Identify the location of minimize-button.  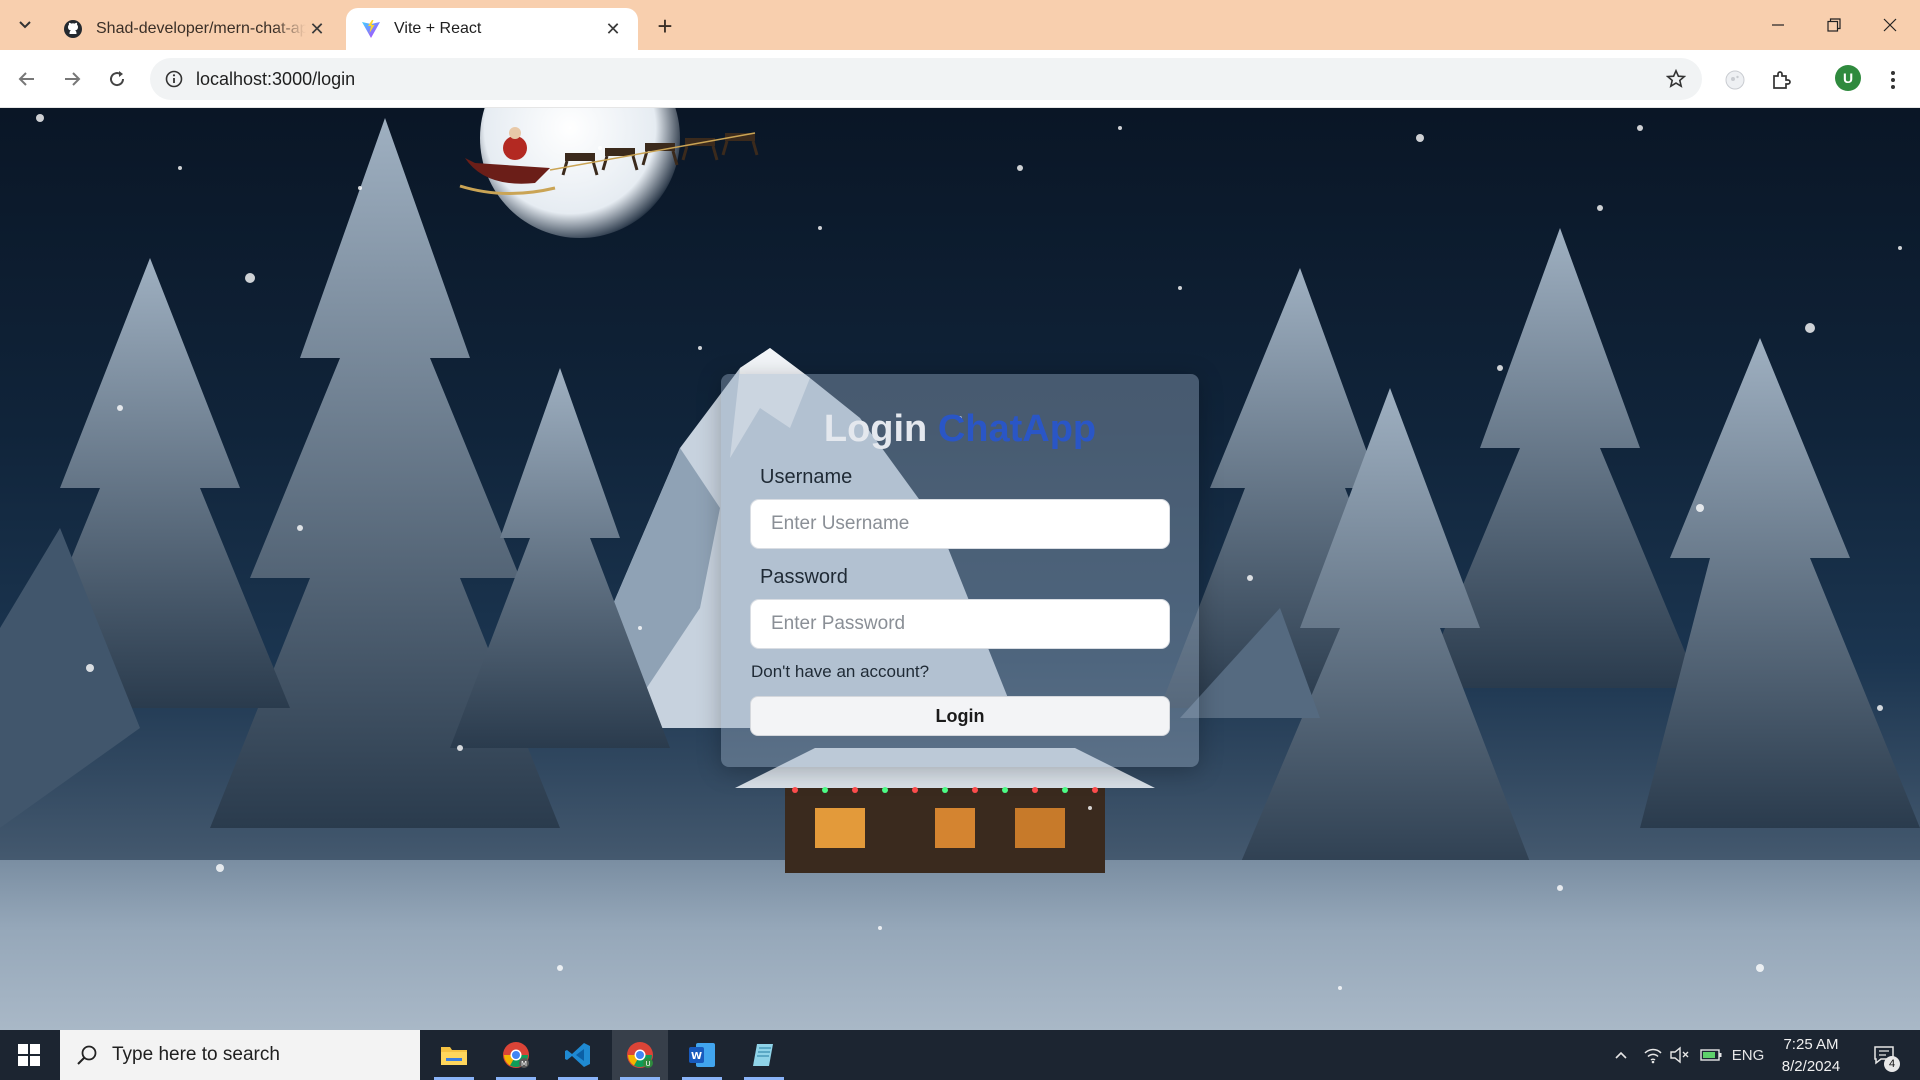
(1778, 25).